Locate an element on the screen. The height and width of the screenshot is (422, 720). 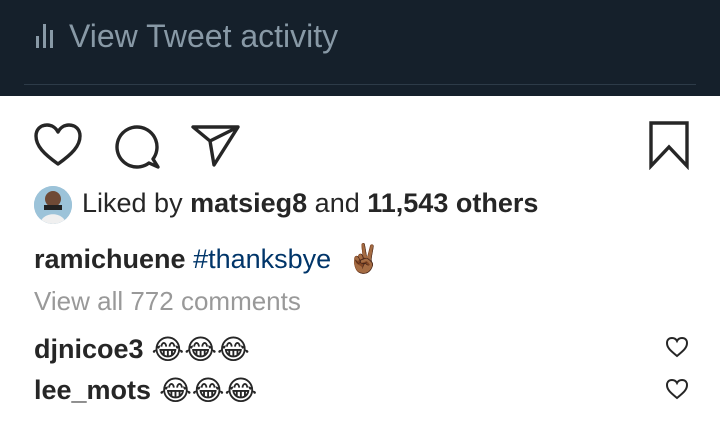
comment-bubble-icon is located at coordinates (137, 146).